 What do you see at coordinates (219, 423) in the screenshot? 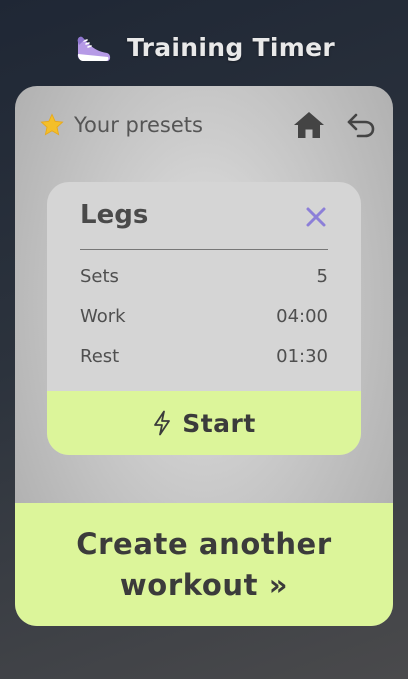
I see `start-label: Start` at bounding box center [219, 423].